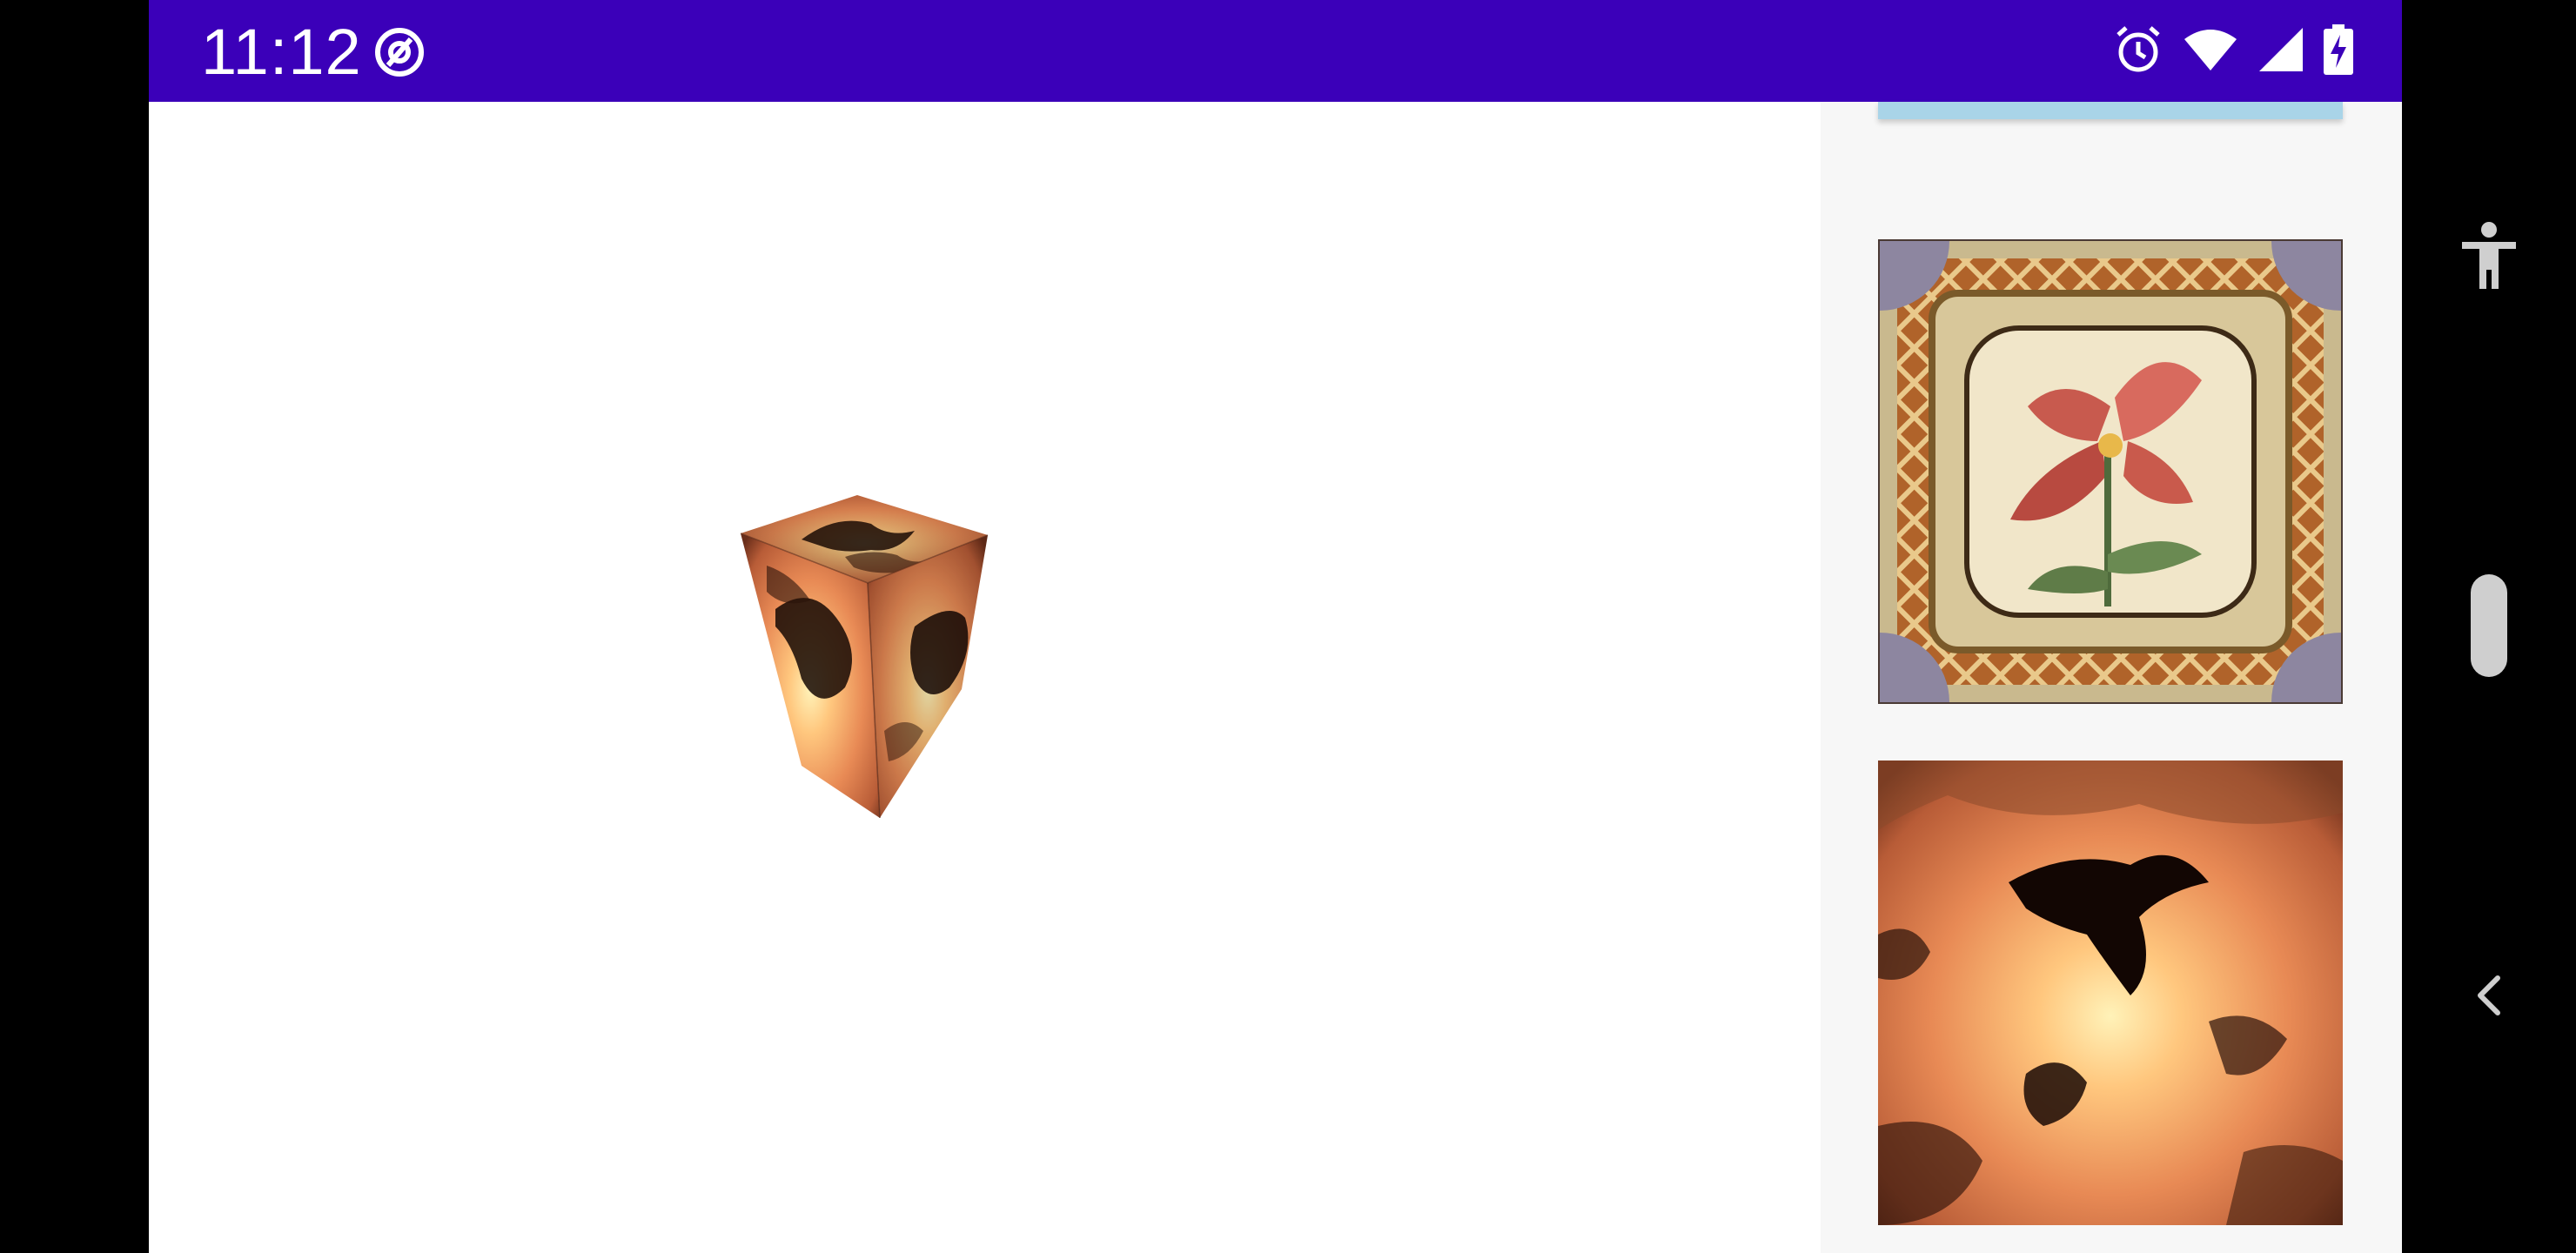 The image size is (2576, 1253). Describe the element at coordinates (2210, 52) in the screenshot. I see `wifi-icon` at that location.